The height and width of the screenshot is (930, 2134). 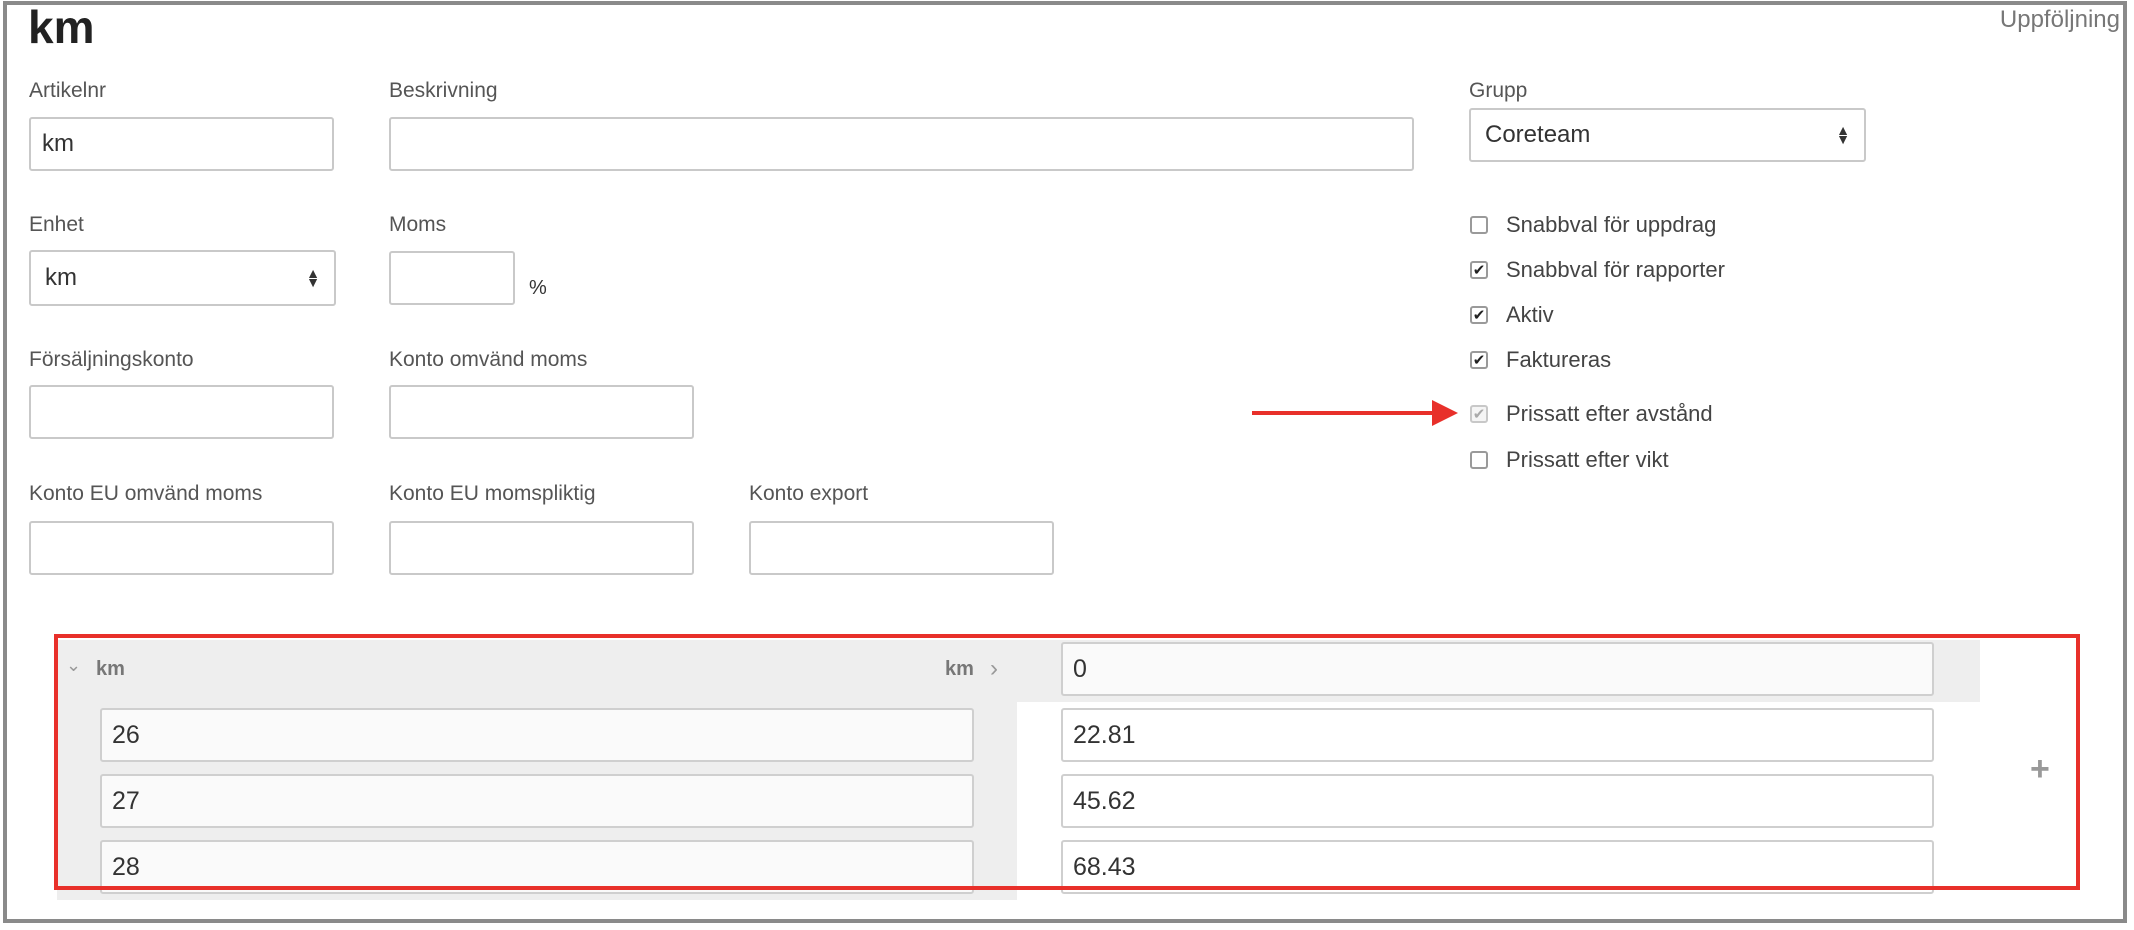 I want to click on group-selected: Coreteam, so click(x=1538, y=134).